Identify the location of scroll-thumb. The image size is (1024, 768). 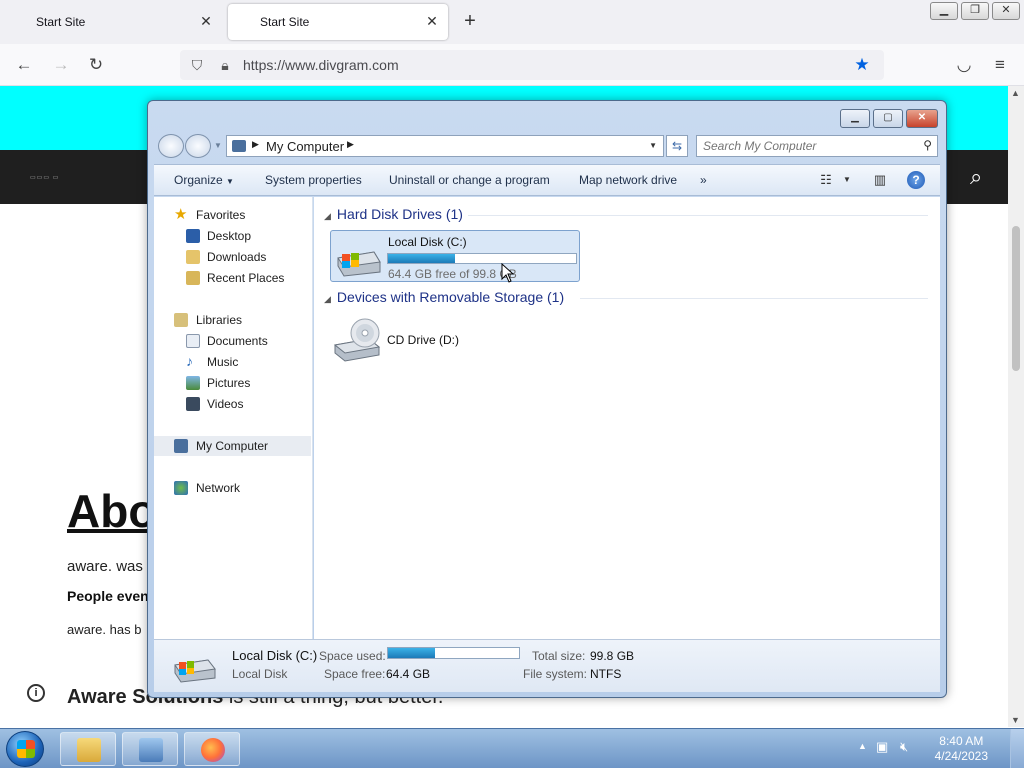
(1016, 298).